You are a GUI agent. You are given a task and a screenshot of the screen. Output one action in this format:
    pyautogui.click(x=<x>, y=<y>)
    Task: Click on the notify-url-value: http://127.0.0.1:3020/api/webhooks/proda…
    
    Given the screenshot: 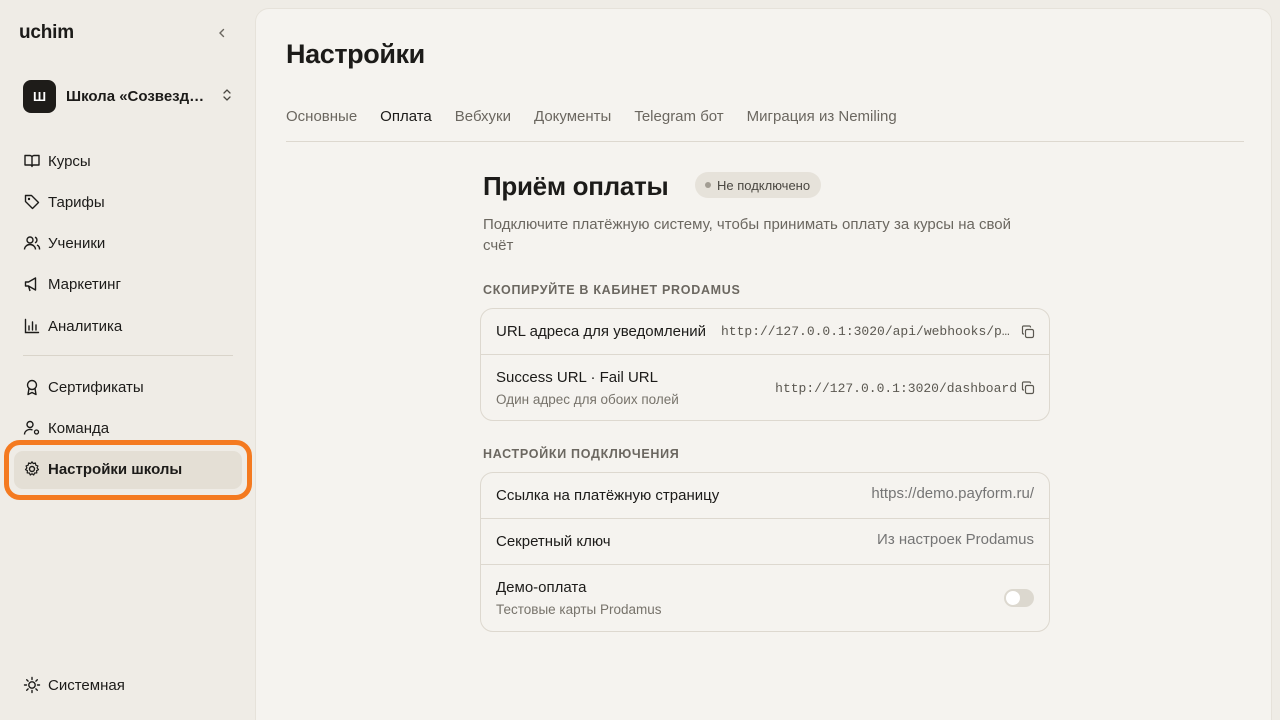 What is the action you would take?
    pyautogui.click(x=866, y=331)
    